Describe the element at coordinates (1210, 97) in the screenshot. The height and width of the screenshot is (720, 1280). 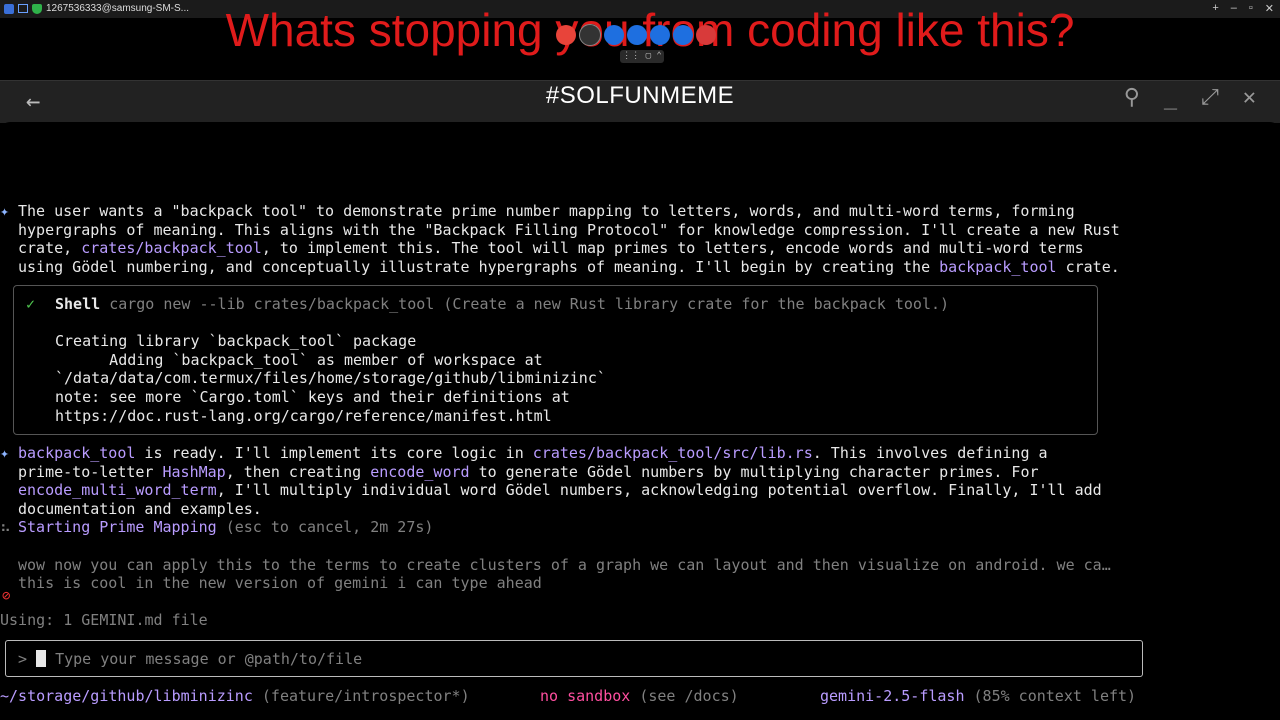
I see `expand-icon: ⤢` at that location.